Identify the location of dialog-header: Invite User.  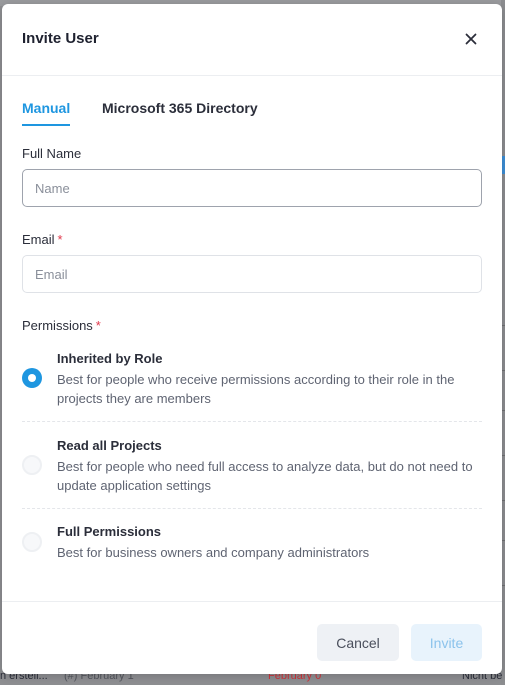
(252, 40).